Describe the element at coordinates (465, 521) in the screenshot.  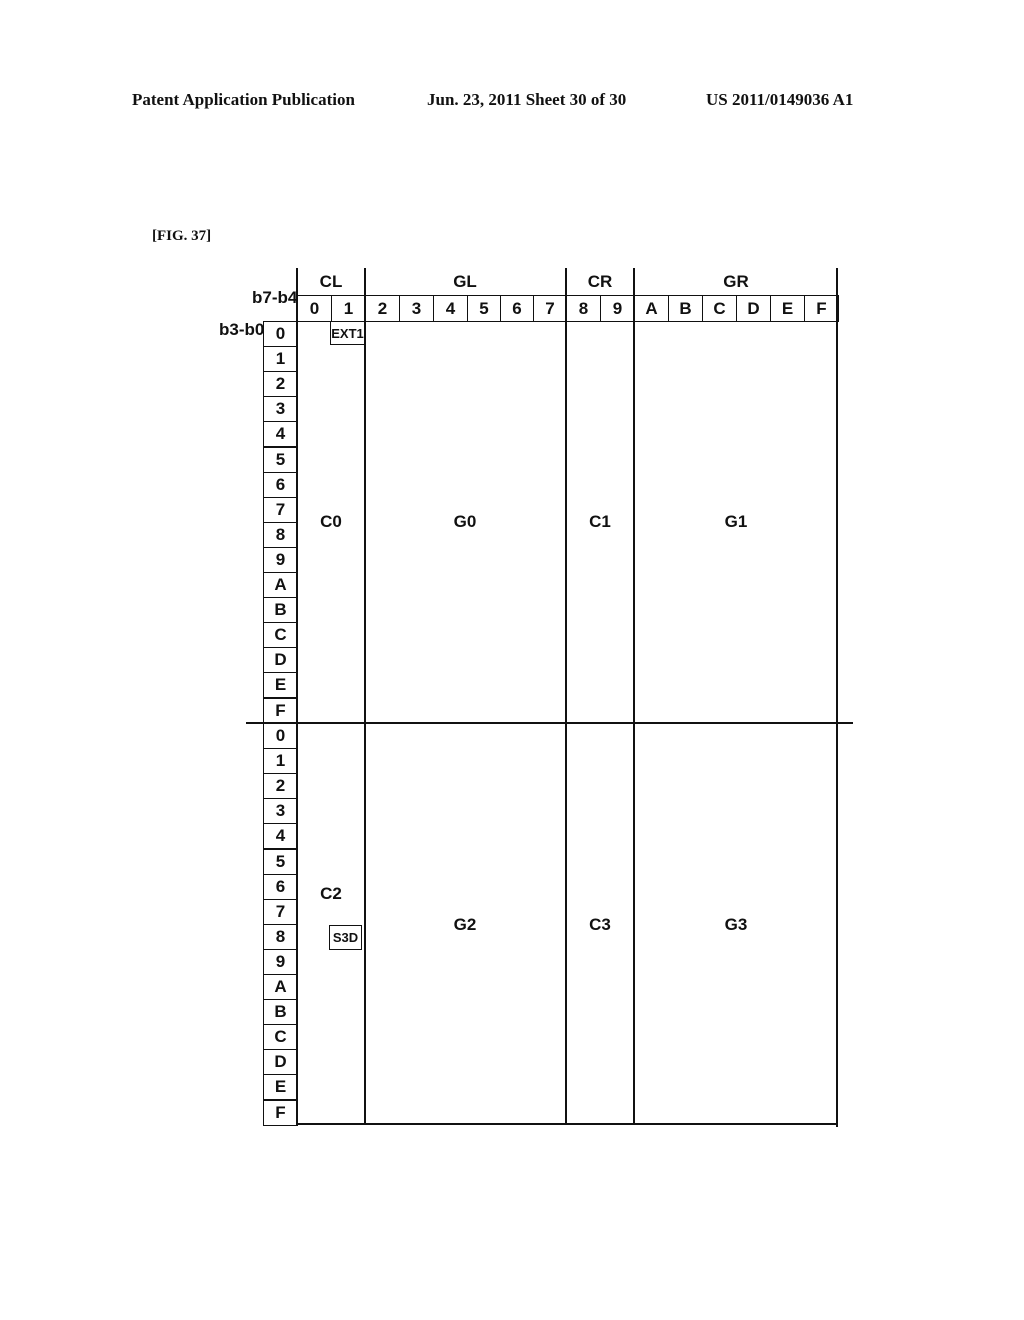
I see `region-label: G0` at that location.